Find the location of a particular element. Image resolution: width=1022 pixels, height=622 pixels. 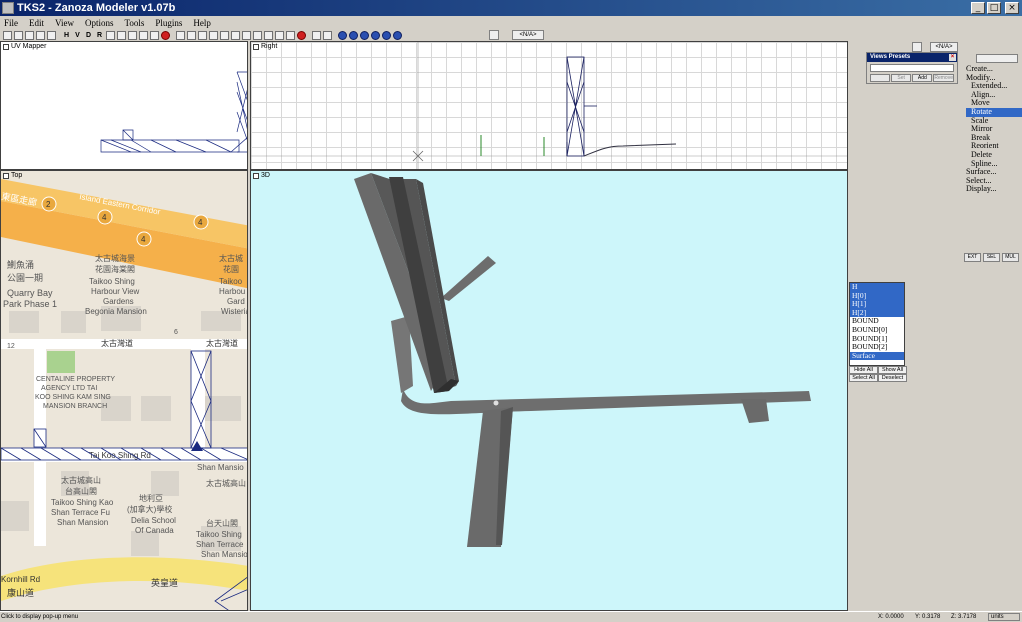

quarry-cn1: 鰂魚涌 is located at coordinates (20, 264).